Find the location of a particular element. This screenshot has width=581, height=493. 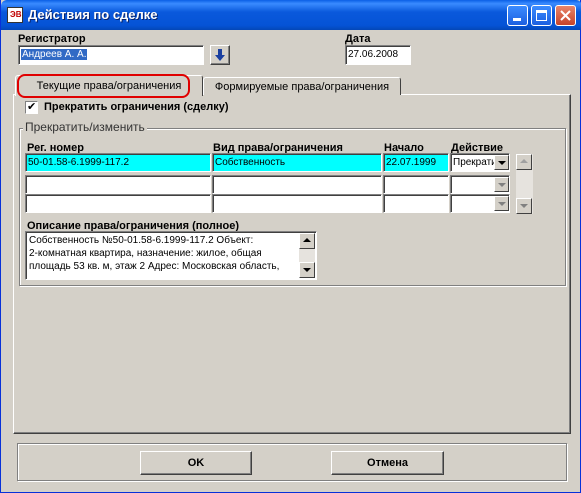

table-scrollbar is located at coordinates (524, 184).